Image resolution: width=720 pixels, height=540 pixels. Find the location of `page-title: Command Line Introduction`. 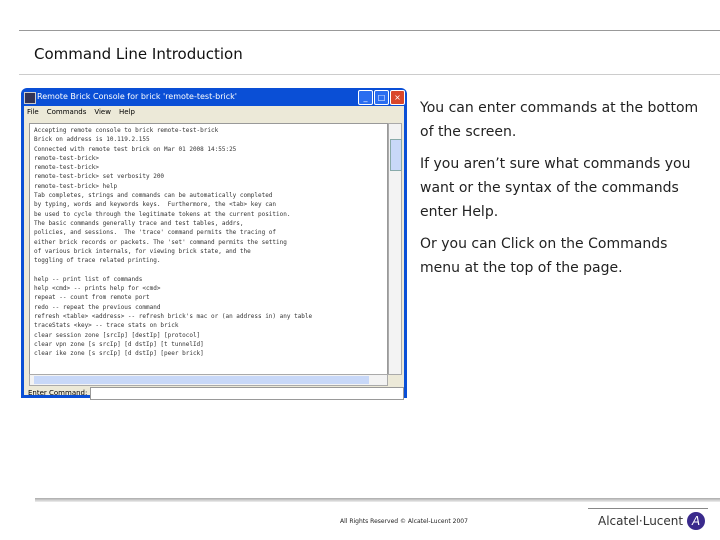

page-title: Command Line Introduction is located at coordinates (138, 54).